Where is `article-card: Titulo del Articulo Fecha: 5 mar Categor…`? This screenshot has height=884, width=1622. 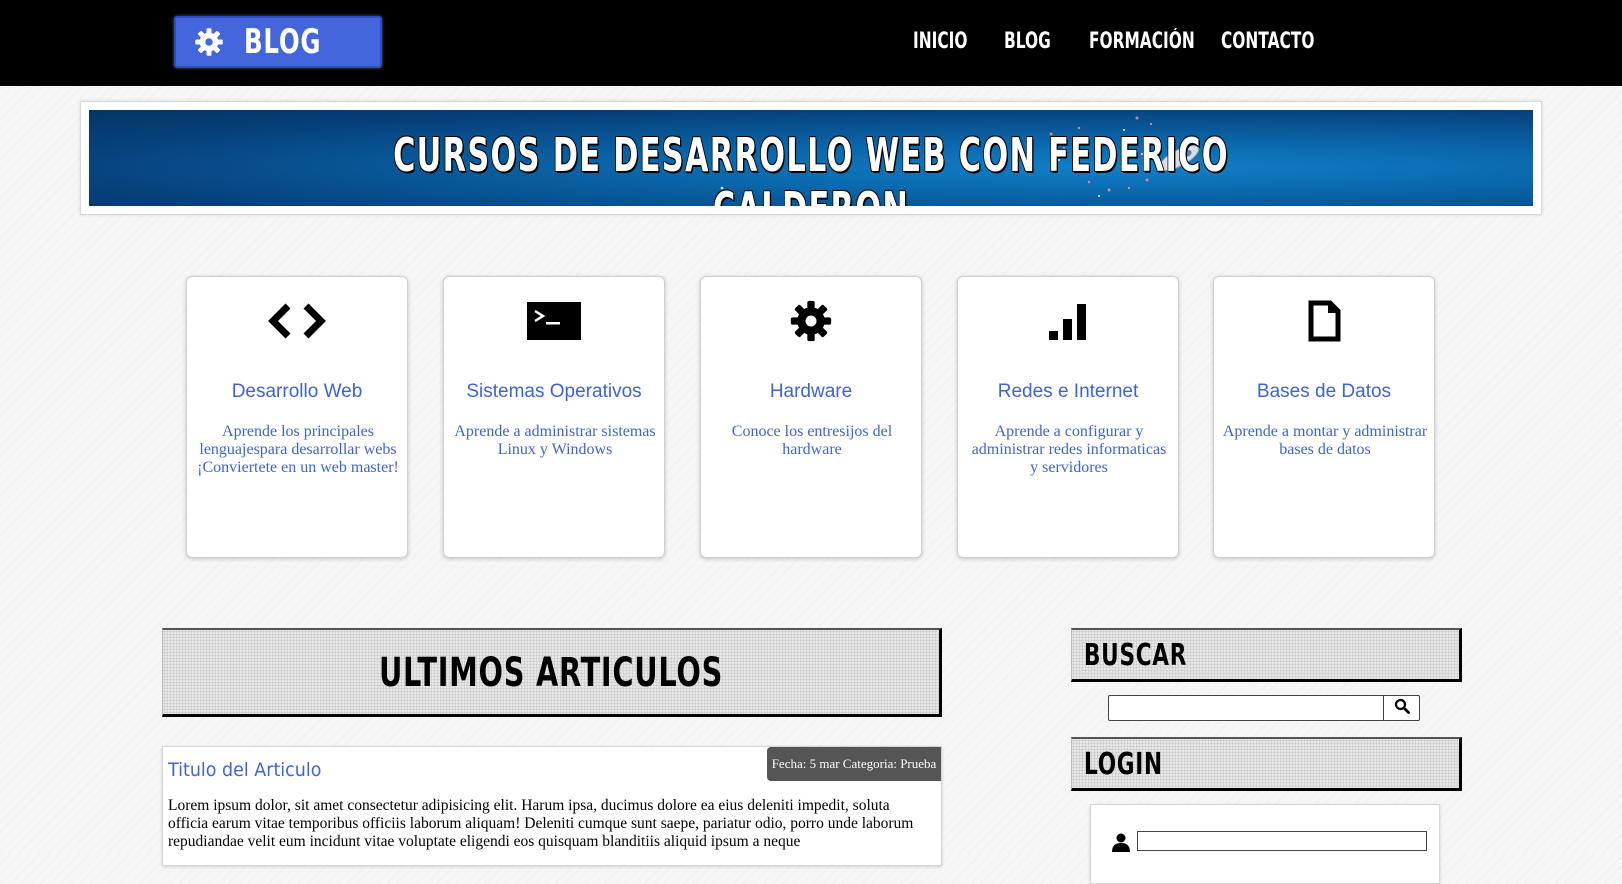
article-card: Titulo del Articulo Fecha: 5 mar Categor… is located at coordinates (552, 806).